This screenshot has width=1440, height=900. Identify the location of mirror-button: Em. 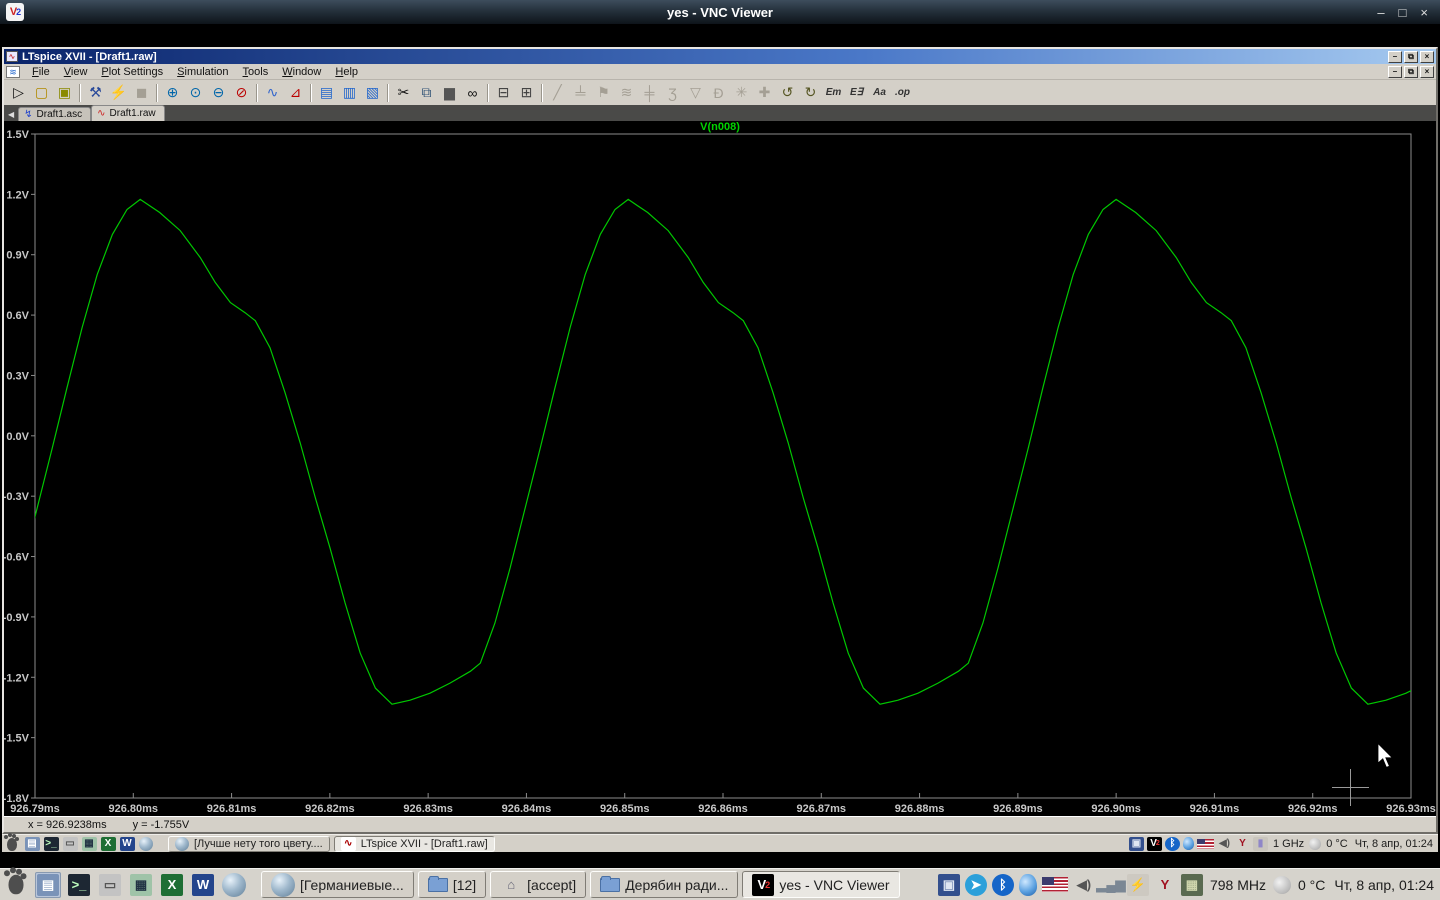
(833, 92).